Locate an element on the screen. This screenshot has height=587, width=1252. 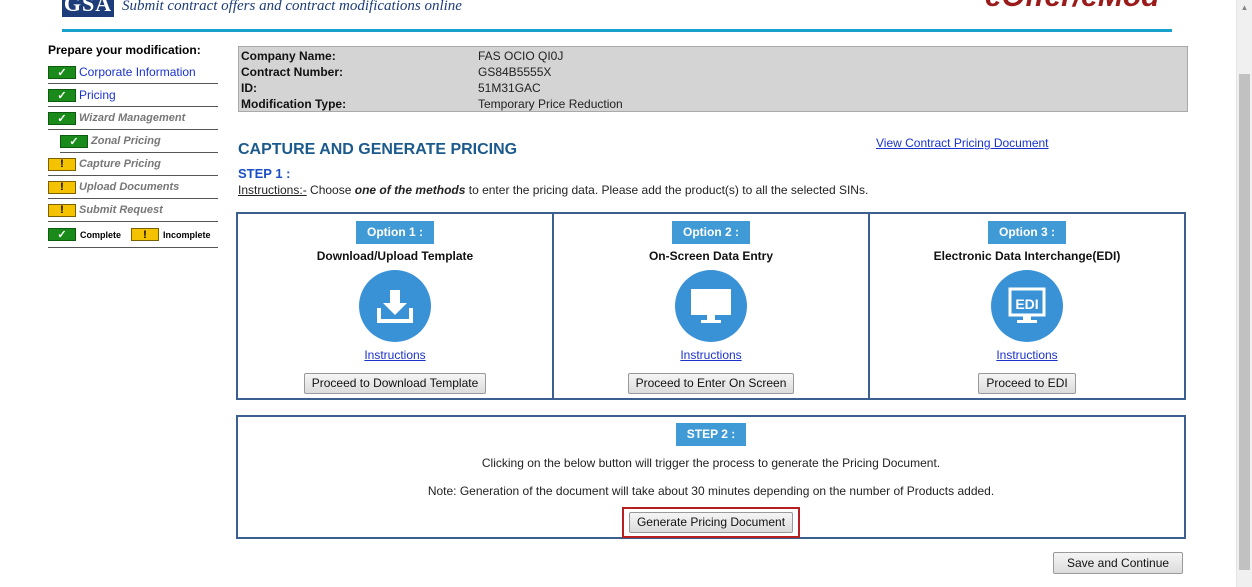
status-legend: ✓ Complete ! Incomplete is located at coordinates (133, 235).